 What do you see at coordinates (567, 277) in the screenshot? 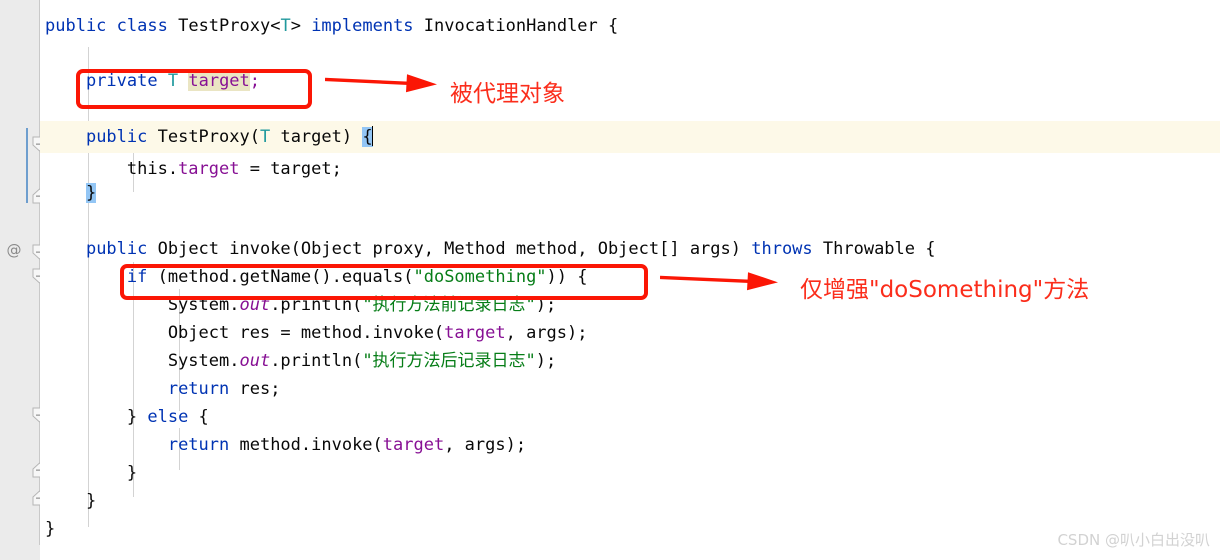
I see `code-token: )) {` at bounding box center [567, 277].